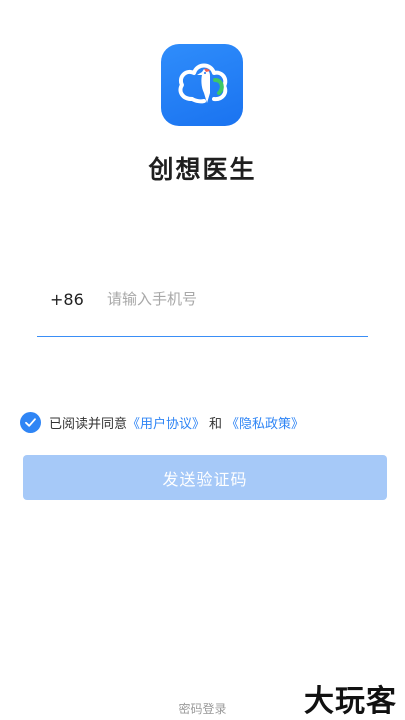 The image size is (405, 720). I want to click on checkmark-icon, so click(30, 422).